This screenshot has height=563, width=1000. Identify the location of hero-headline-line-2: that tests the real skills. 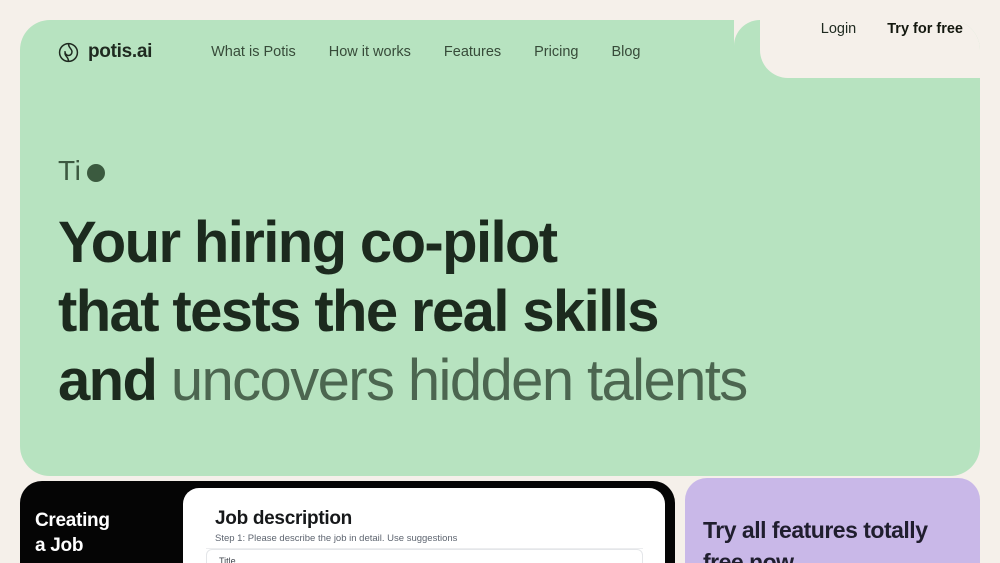
(358, 311).